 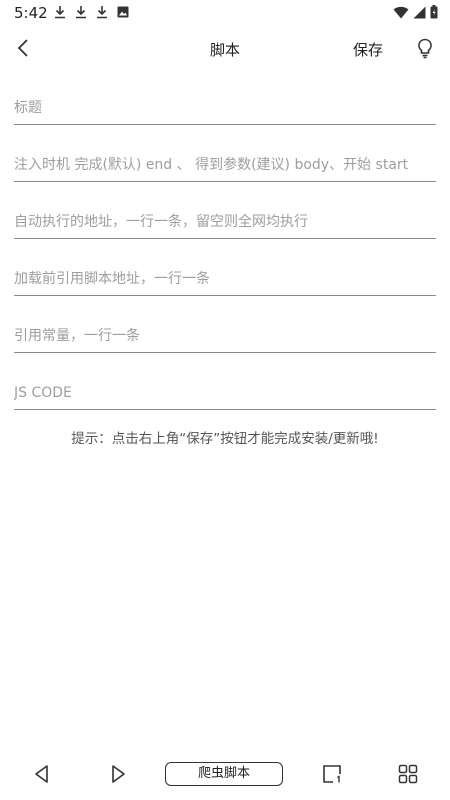 What do you see at coordinates (225, 338) in the screenshot?
I see `constants-input` at bounding box center [225, 338].